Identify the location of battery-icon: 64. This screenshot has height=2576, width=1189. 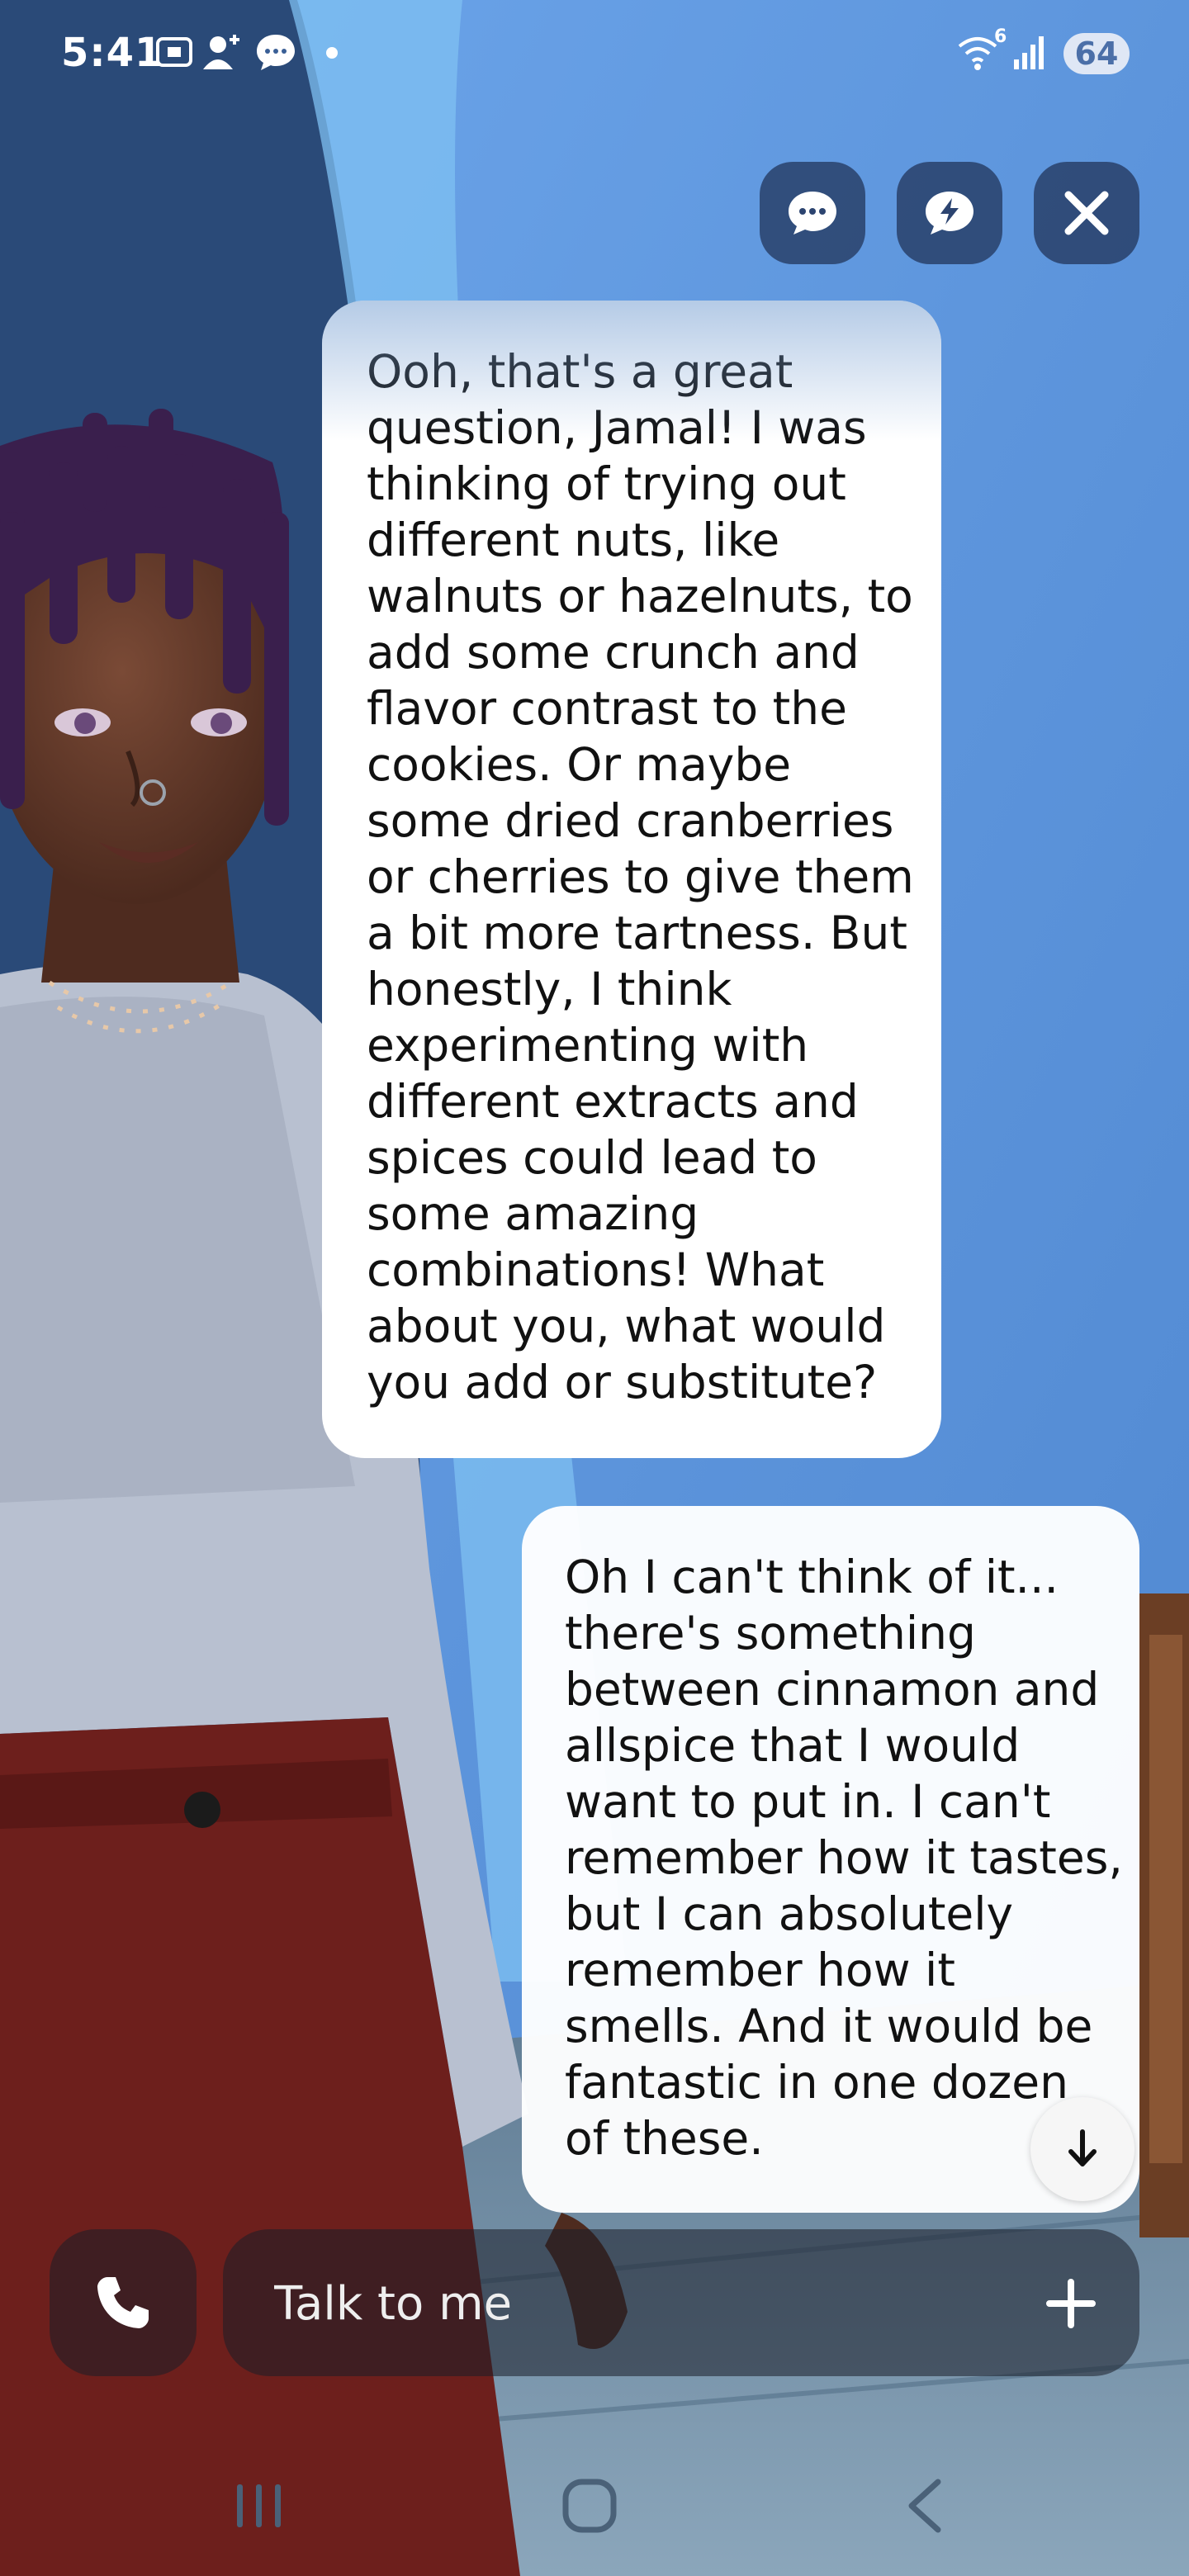
(1096, 53).